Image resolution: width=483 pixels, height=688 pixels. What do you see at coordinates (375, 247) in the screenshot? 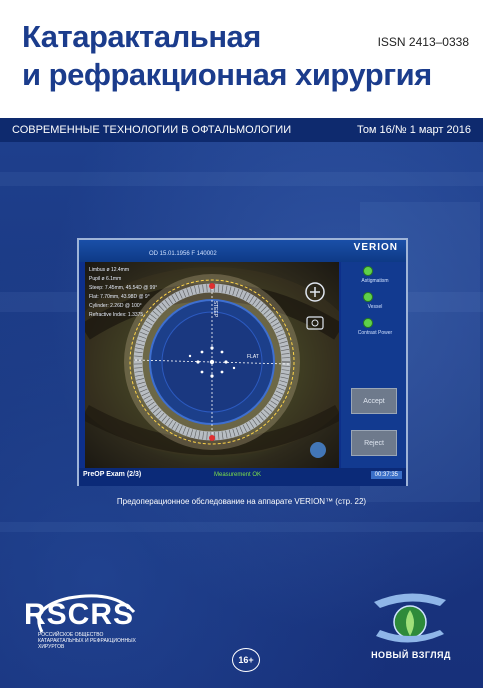
I see `verion-logo: VERION` at bounding box center [375, 247].